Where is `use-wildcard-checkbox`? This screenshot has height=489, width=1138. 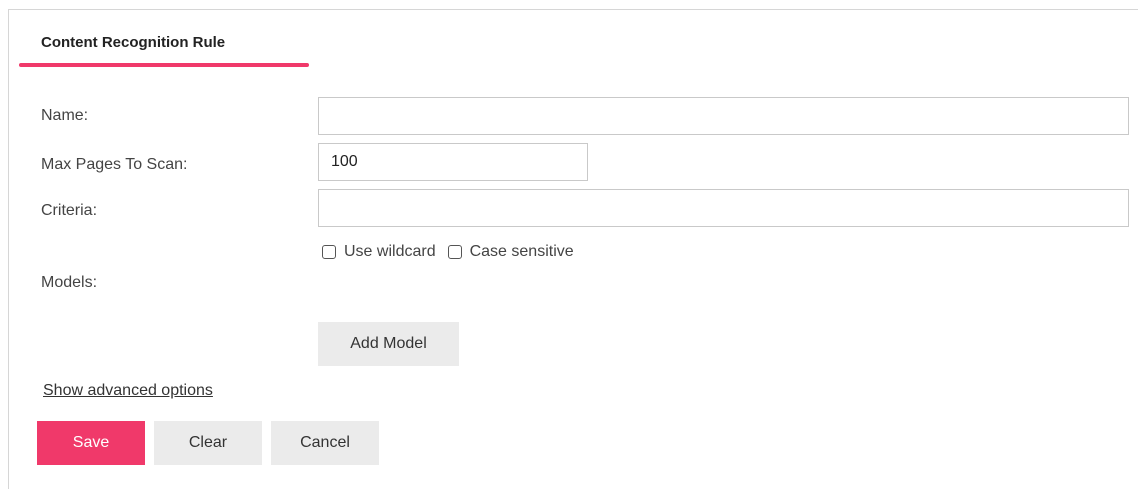
use-wildcard-checkbox is located at coordinates (329, 252).